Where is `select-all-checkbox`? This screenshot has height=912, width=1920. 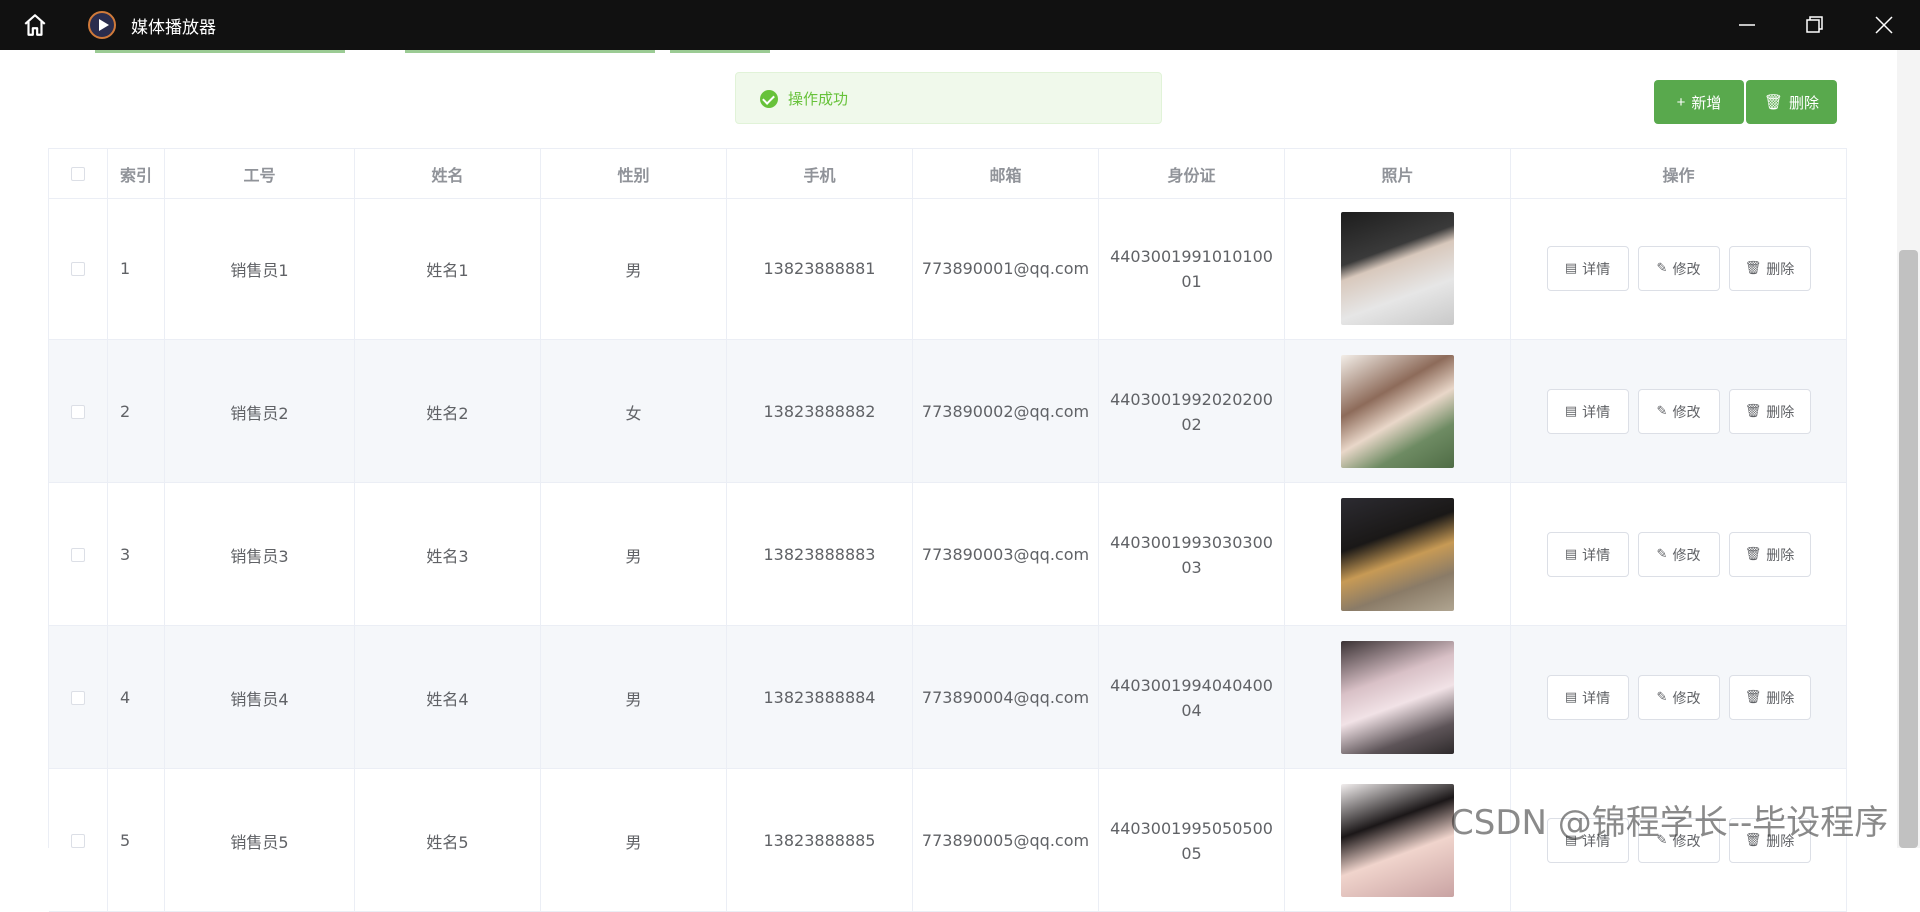
select-all-checkbox is located at coordinates (78, 173).